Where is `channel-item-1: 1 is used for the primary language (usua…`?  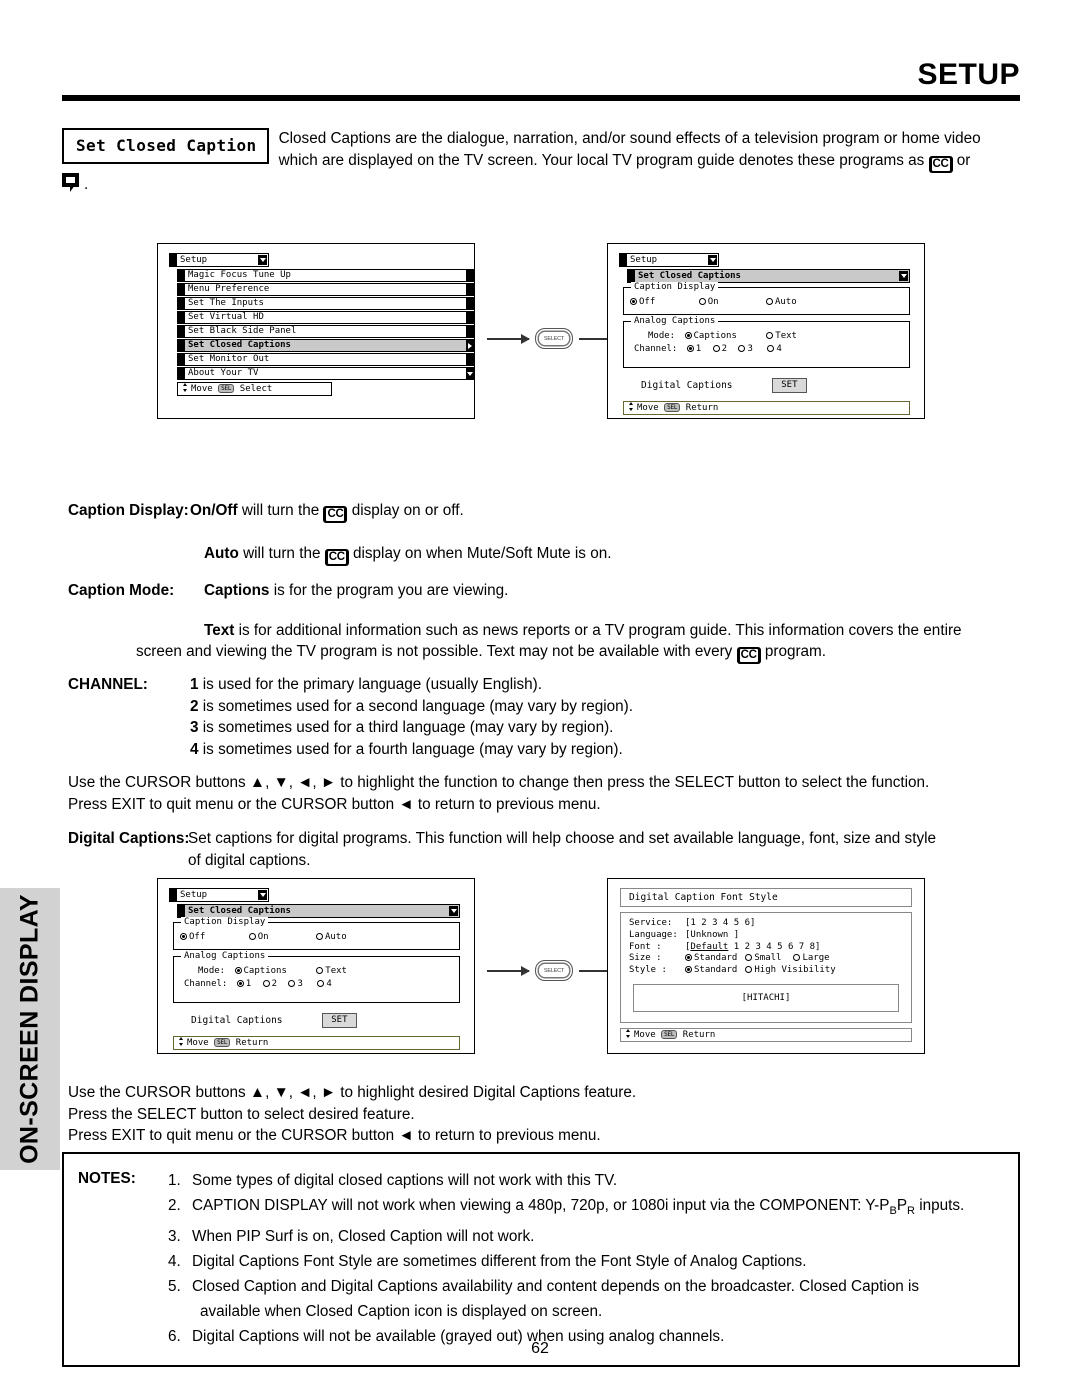
channel-item-1: 1 is used for the primary language (usua… is located at coordinates (366, 684).